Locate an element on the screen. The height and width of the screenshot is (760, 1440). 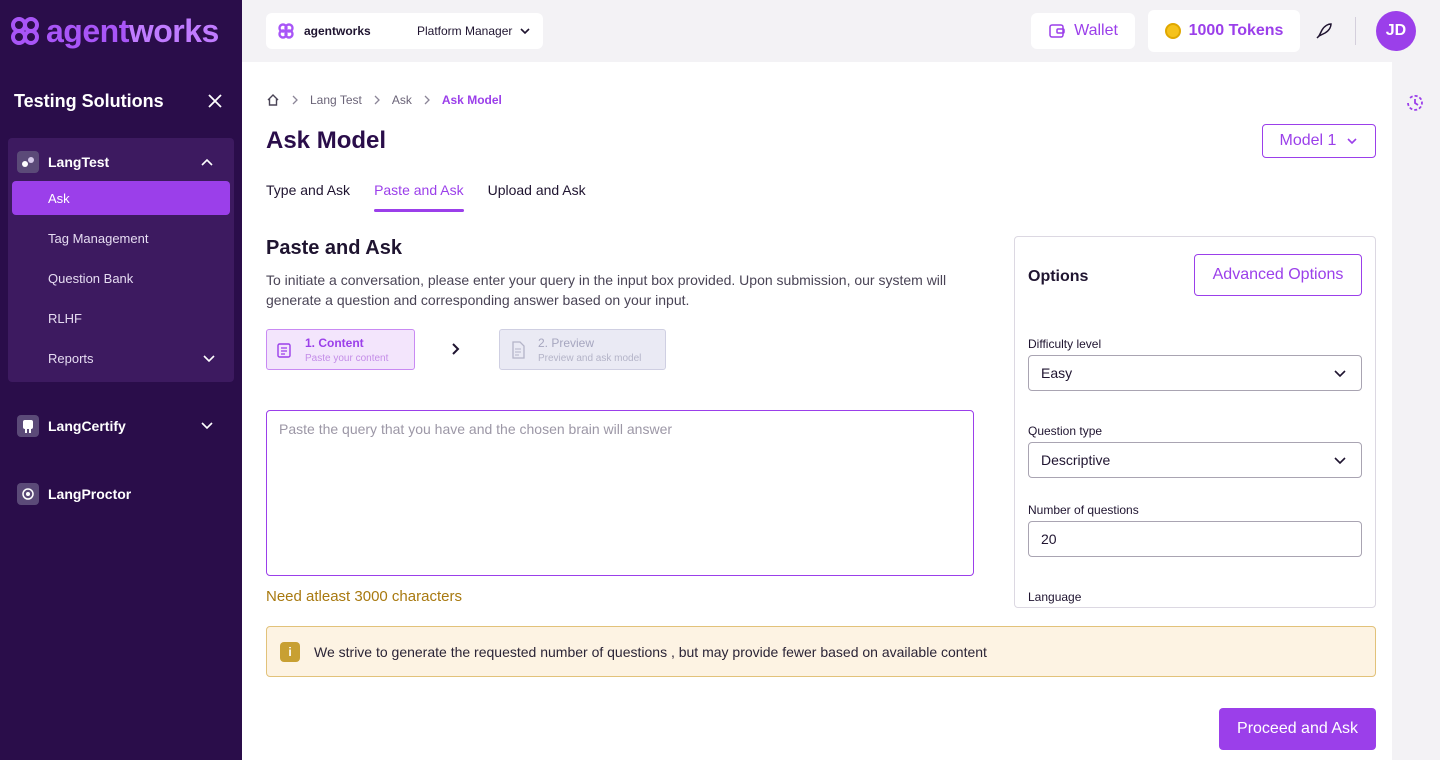
sidebar-item-label: Ask is located at coordinates (59, 198).